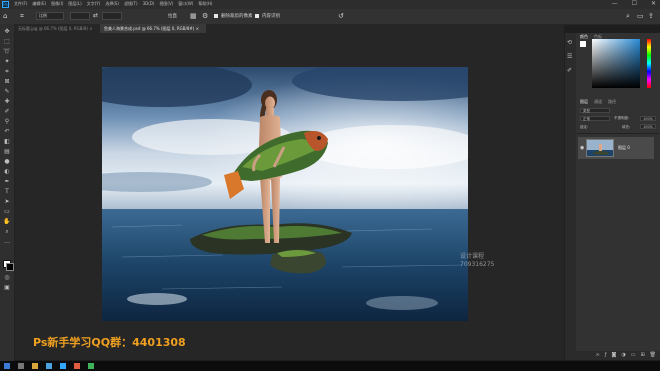  I want to click on frame-tool-icon: ⊠, so click(7, 81).